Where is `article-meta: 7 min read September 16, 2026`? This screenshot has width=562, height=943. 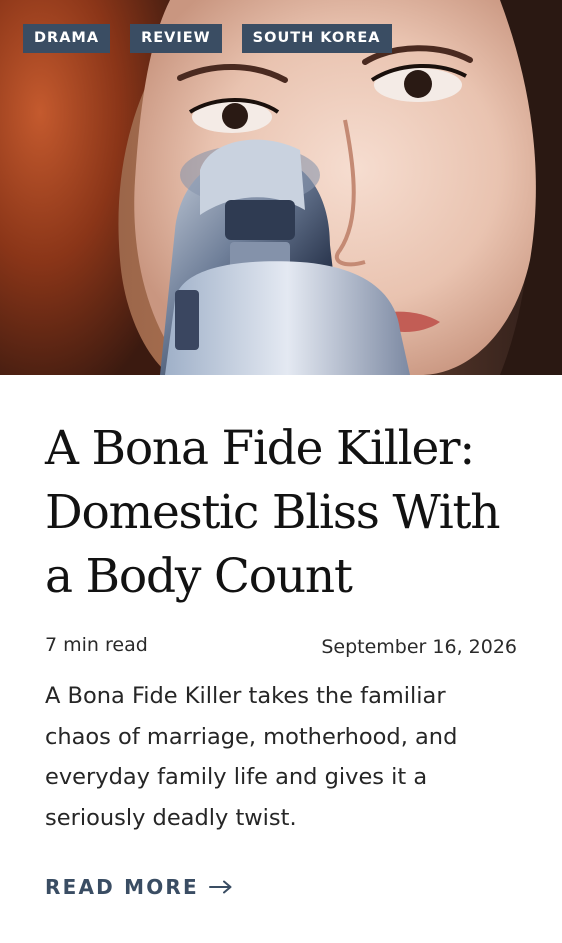 article-meta: 7 min read September 16, 2026 is located at coordinates (281, 646).